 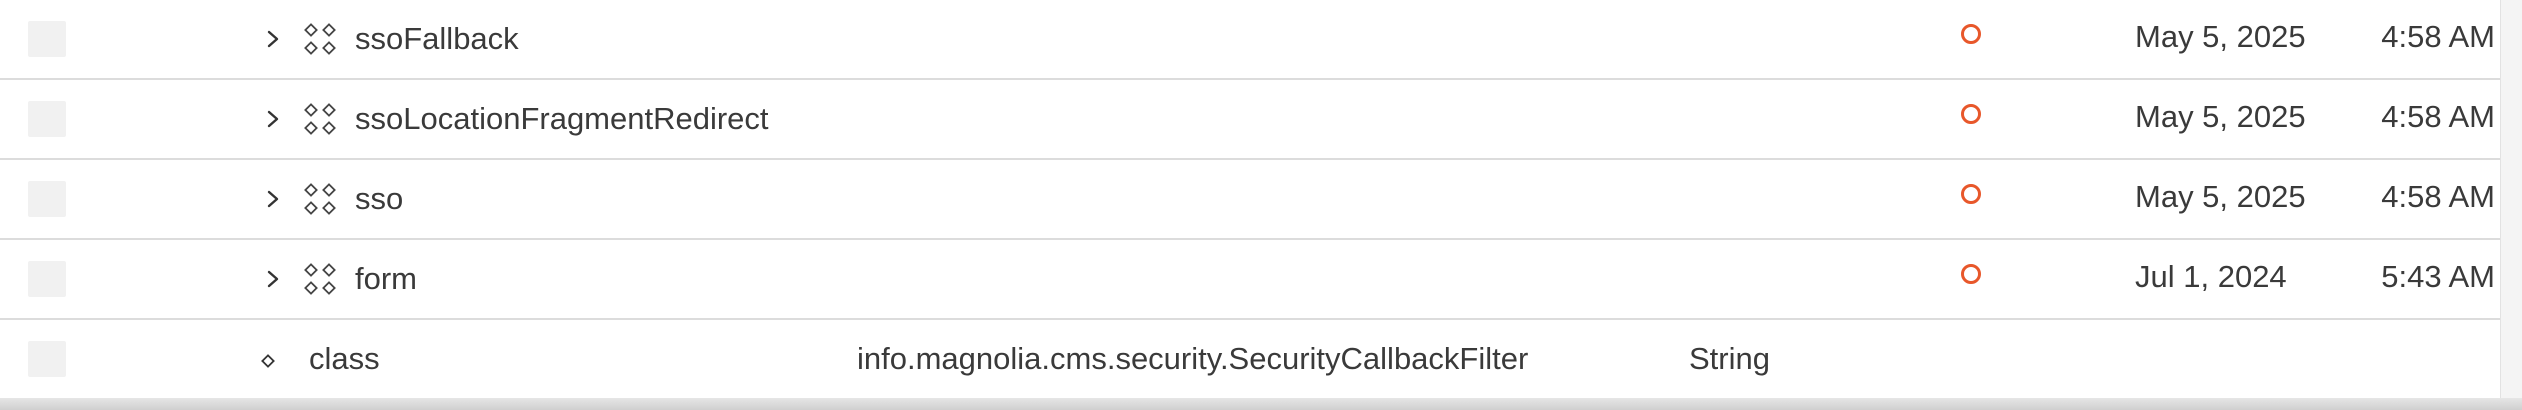 What do you see at coordinates (1261, 404) in the screenshot?
I see `horizontal-scrollbar` at bounding box center [1261, 404].